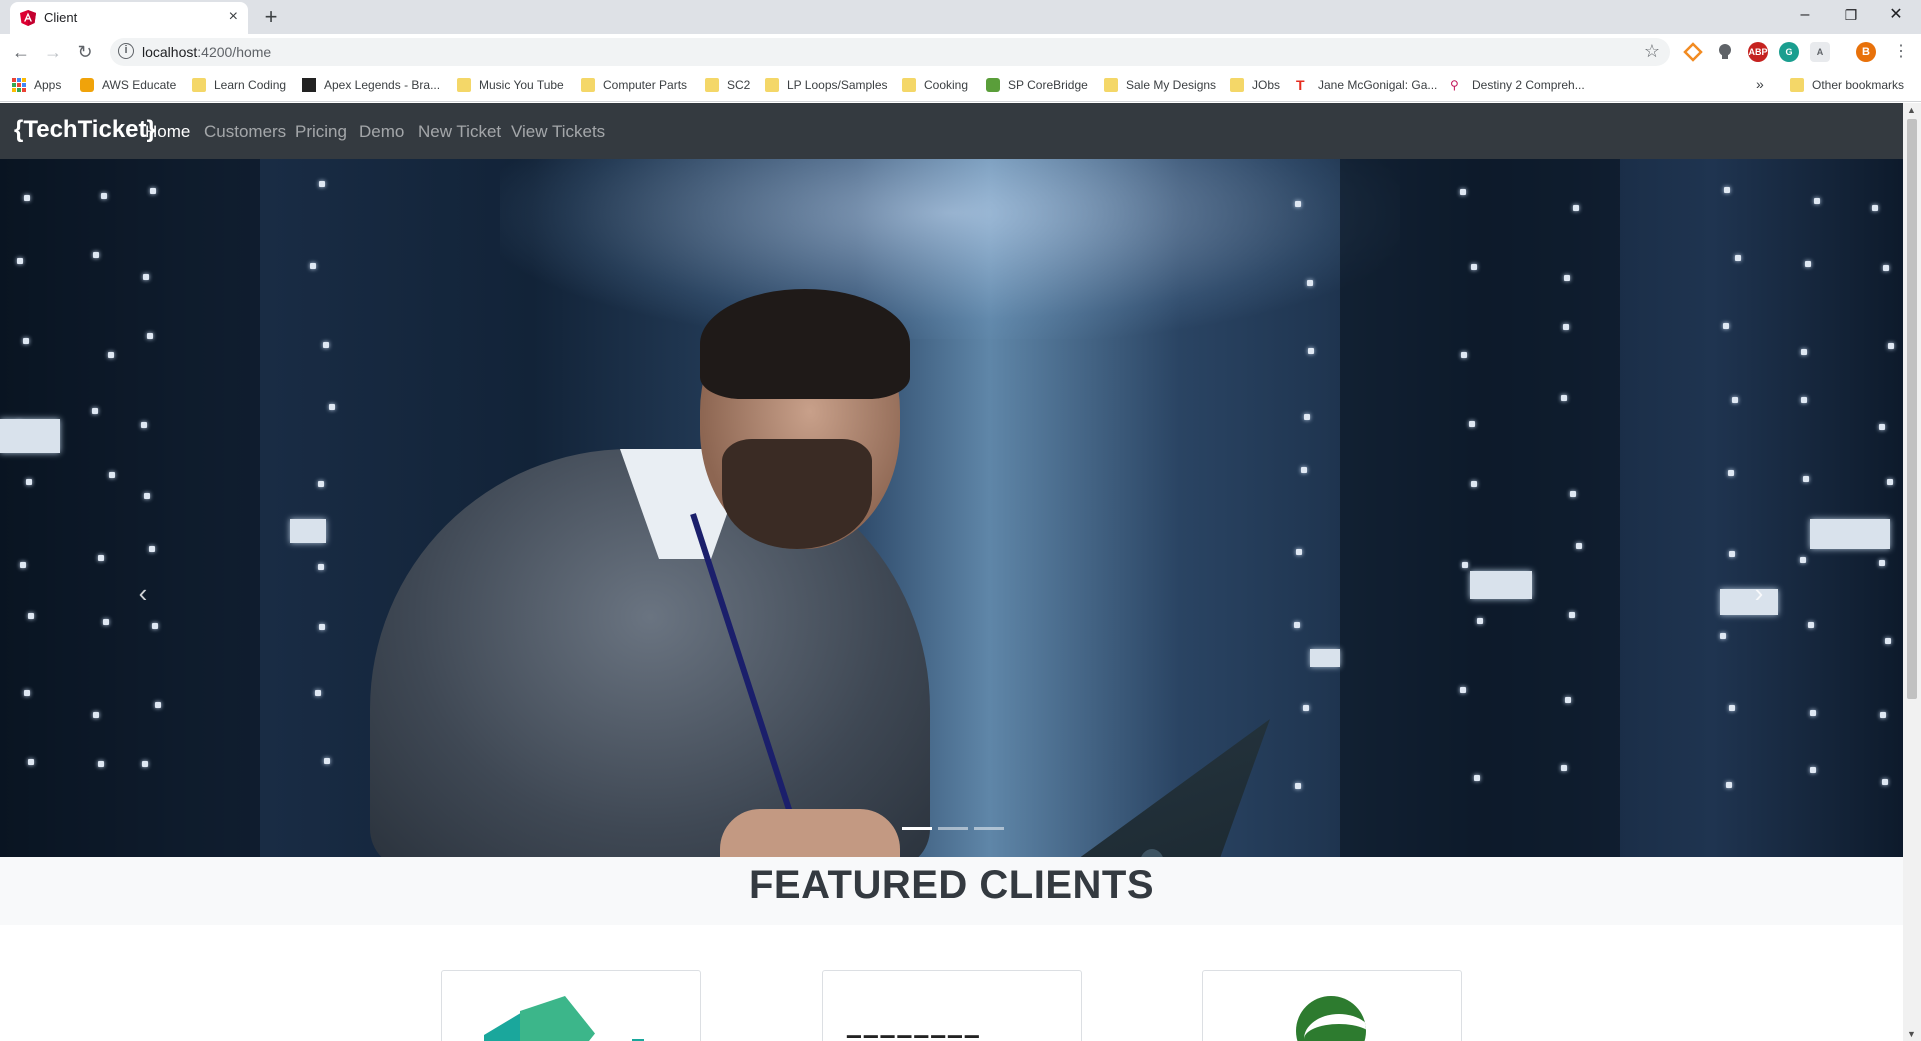  What do you see at coordinates (1693, 52) in the screenshot?
I see `extension-diamond-icon` at bounding box center [1693, 52].